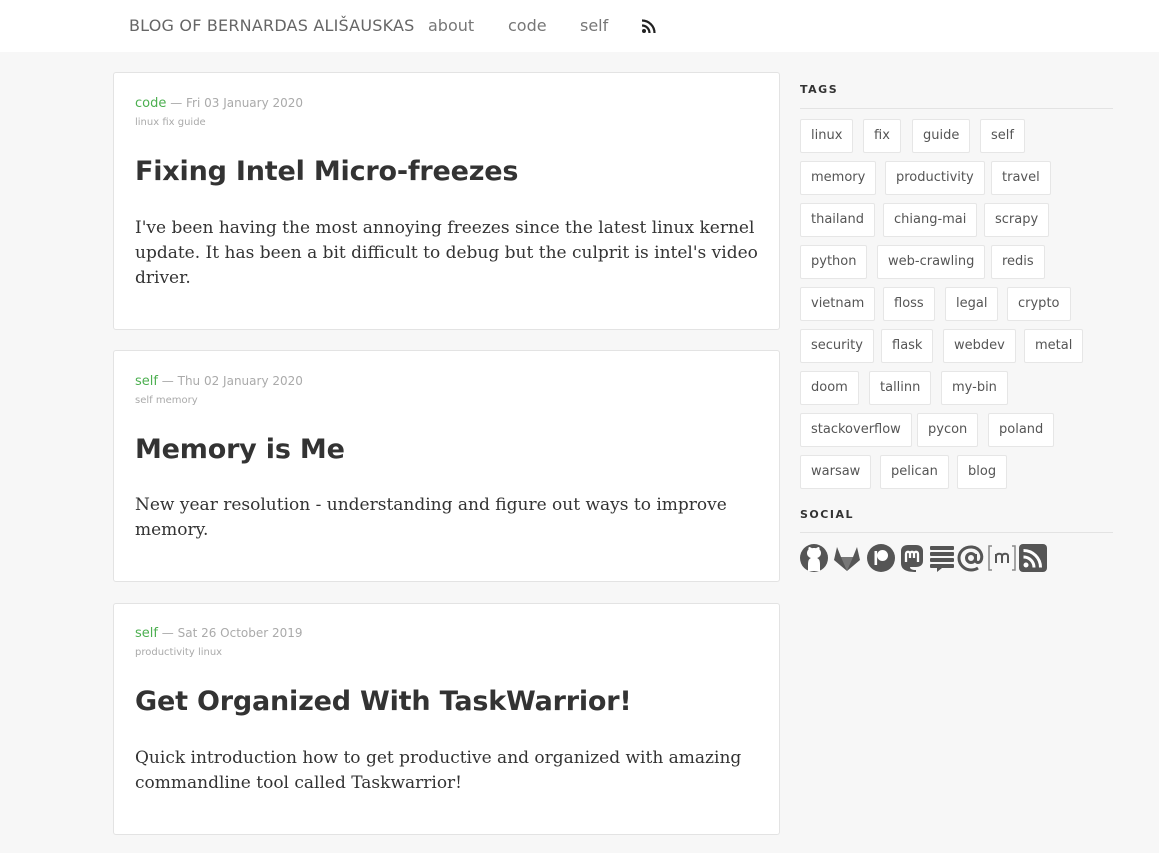 This screenshot has height=853, width=1159. Describe the element at coordinates (956, 108) in the screenshot. I see `tags-divider` at that location.